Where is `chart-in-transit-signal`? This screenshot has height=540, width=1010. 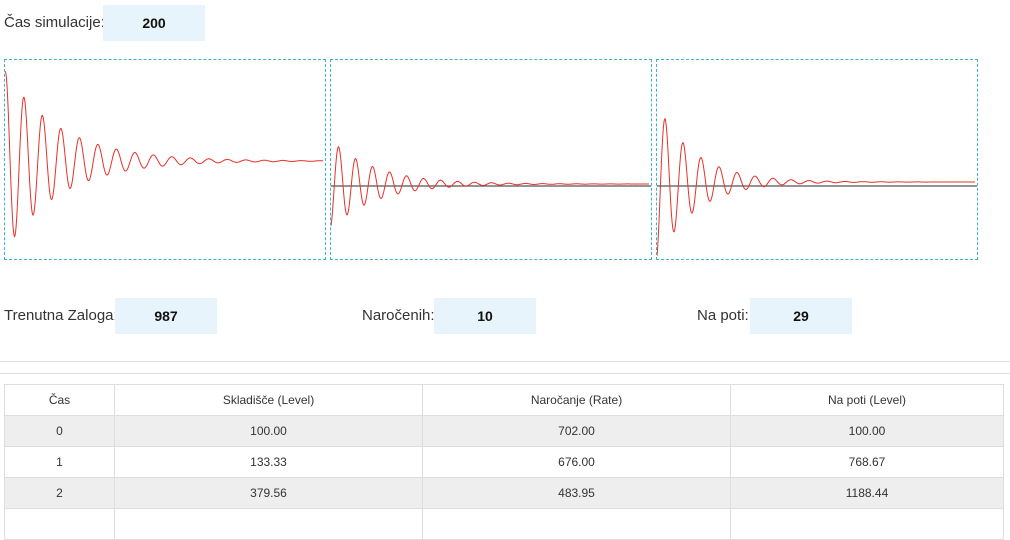
chart-in-transit-signal is located at coordinates (816, 187).